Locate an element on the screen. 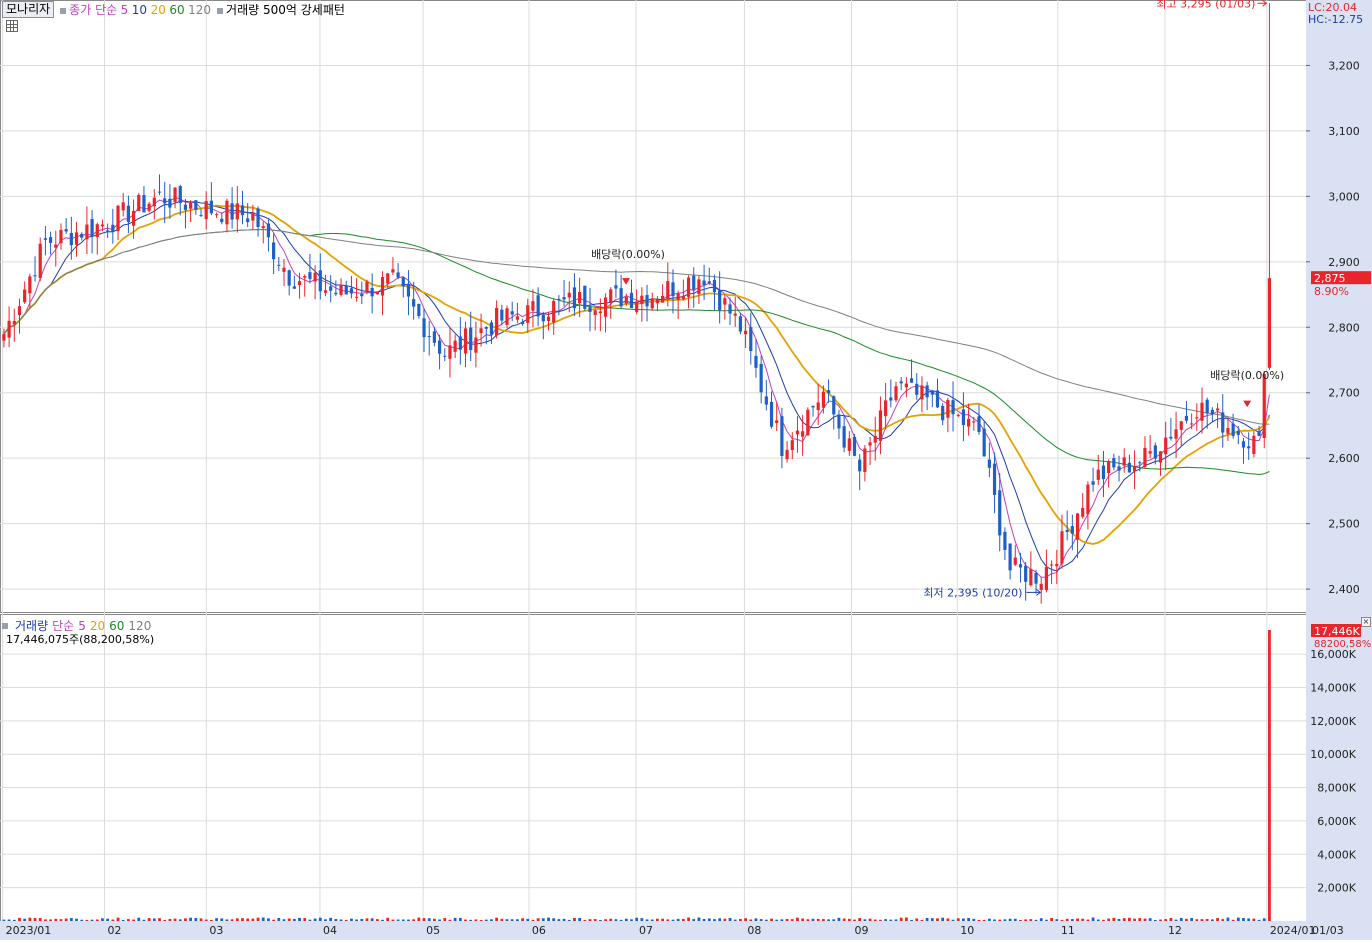 The height and width of the screenshot is (943, 1372). close-icon: × is located at coordinates (1366, 622).